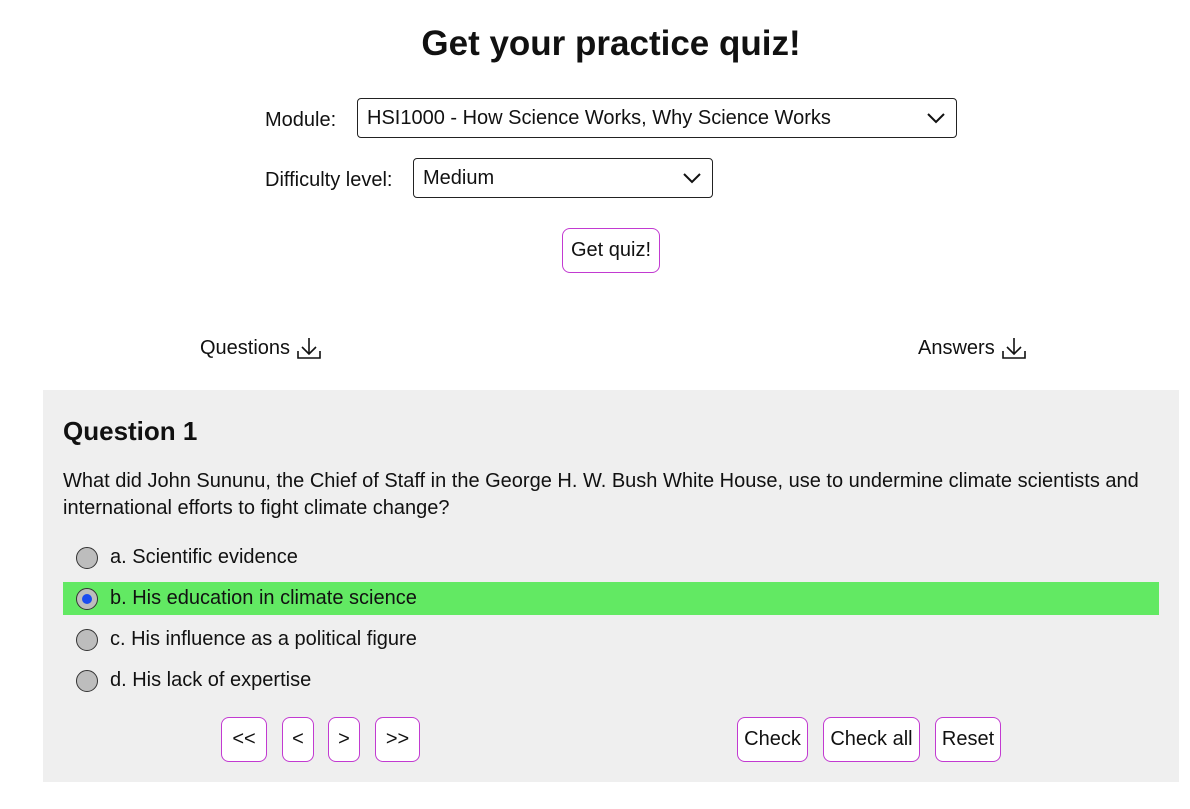  Describe the element at coordinates (211, 680) in the screenshot. I see `answer-option-label: d. His lack of expertise` at that location.